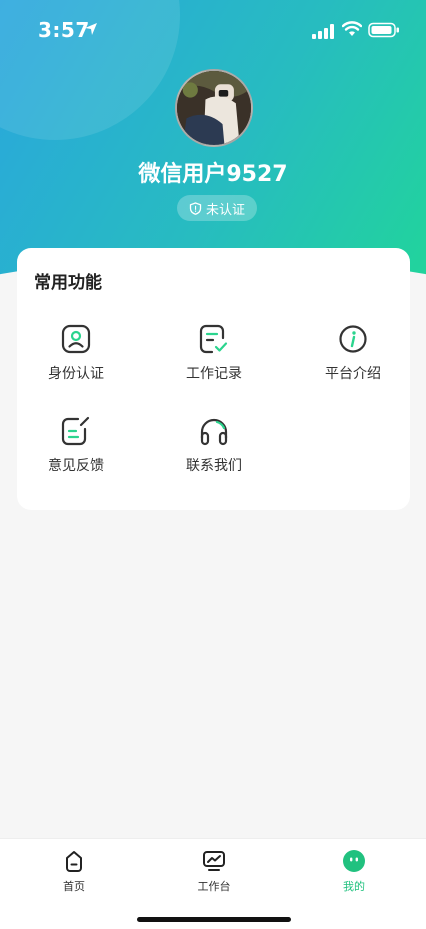  Describe the element at coordinates (76, 359) in the screenshot. I see `function-identity-verification: 身份认证` at that location.